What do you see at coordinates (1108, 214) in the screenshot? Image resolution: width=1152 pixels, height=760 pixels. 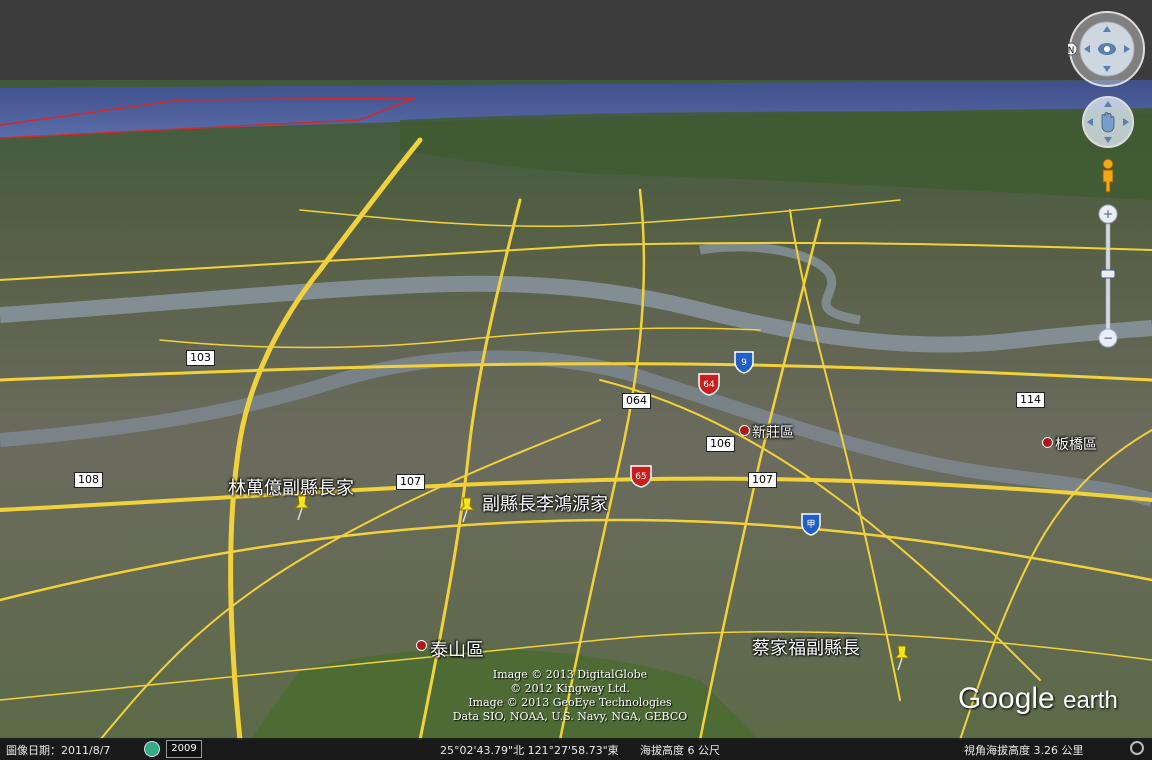 I see `zoom-in-label: +` at bounding box center [1108, 214].